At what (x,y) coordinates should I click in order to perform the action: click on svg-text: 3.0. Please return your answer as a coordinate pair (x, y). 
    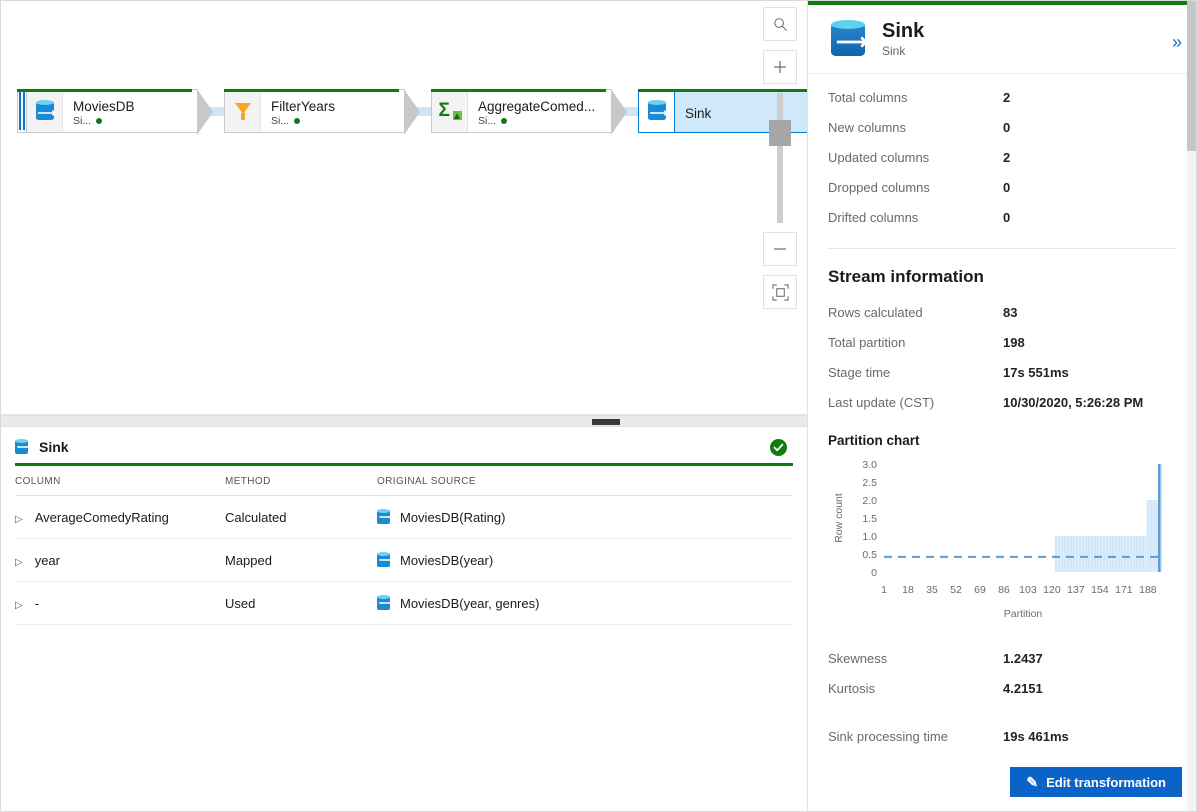
    Looking at the image, I should click on (869, 465).